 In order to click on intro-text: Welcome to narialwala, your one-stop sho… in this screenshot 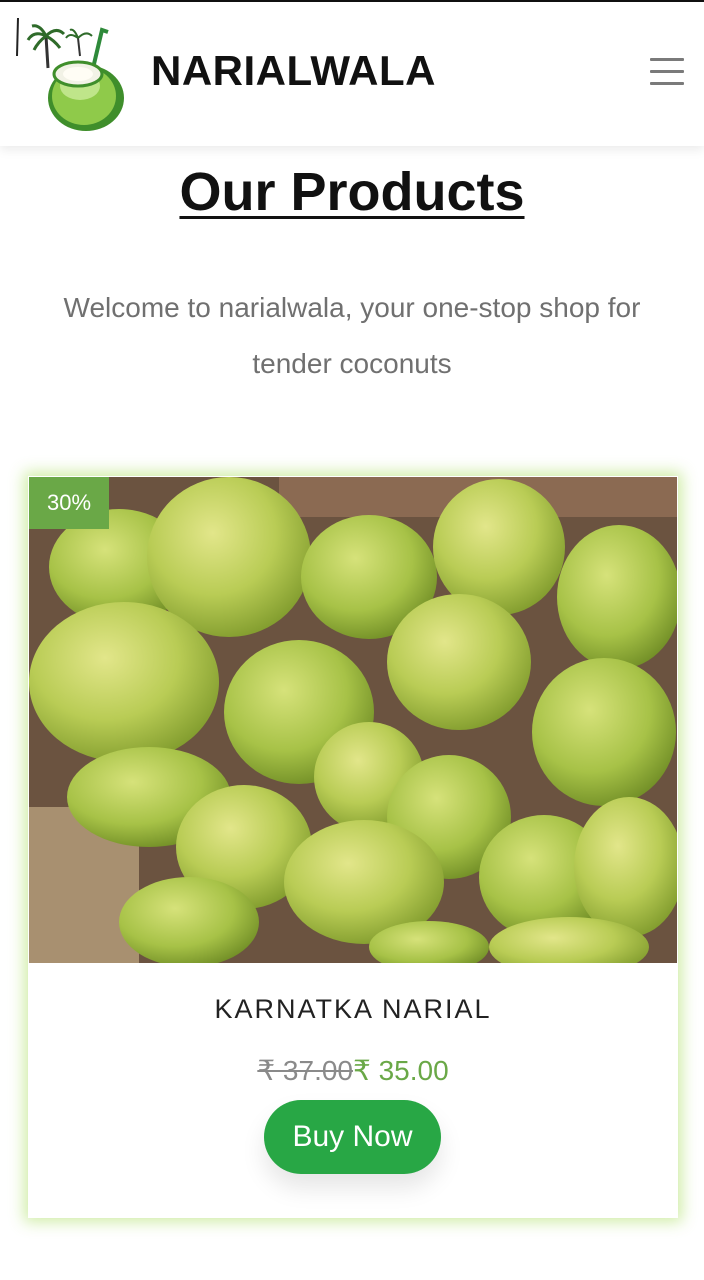, I will do `click(352, 335)`.